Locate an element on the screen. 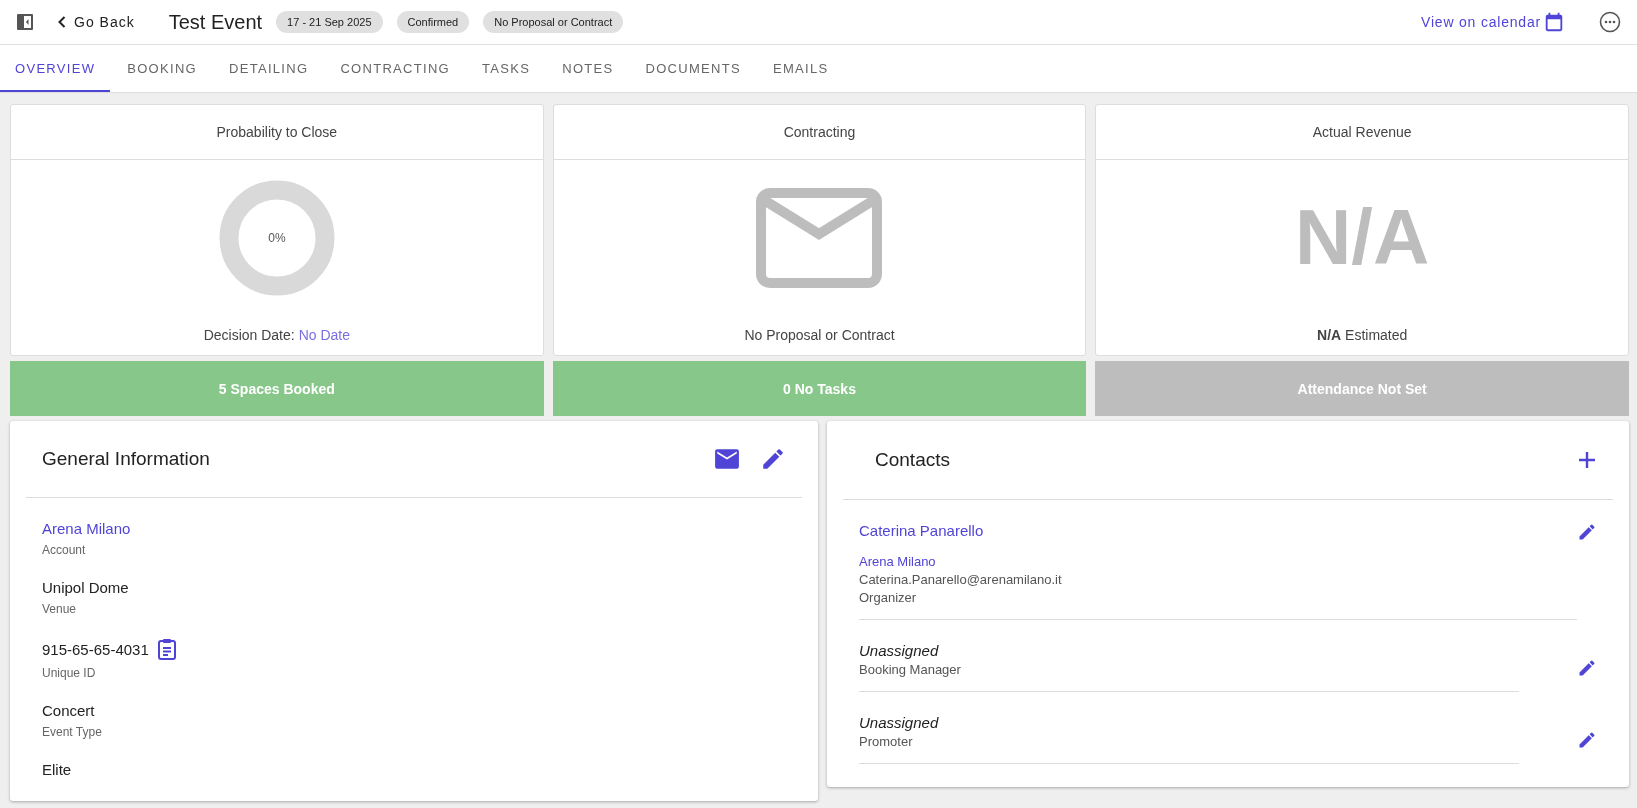  go-back-button: Go Back is located at coordinates (101, 22).